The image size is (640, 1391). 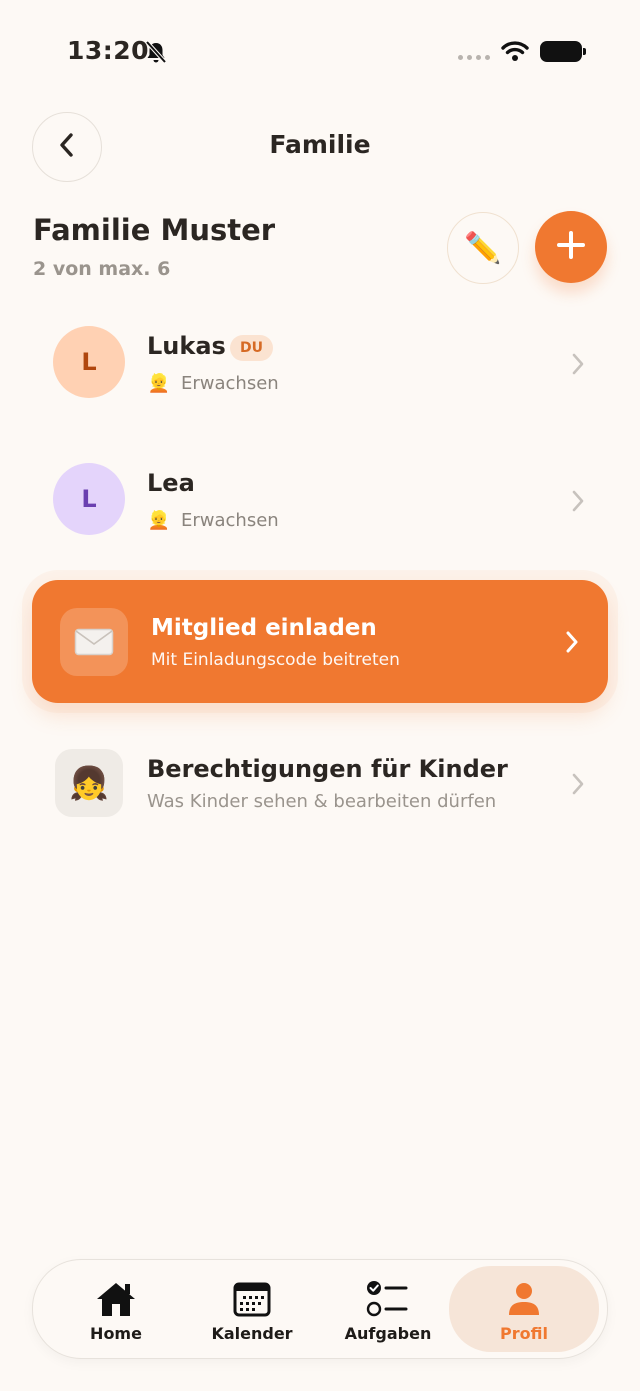 I want to click on battery-icon, so click(x=563, y=51).